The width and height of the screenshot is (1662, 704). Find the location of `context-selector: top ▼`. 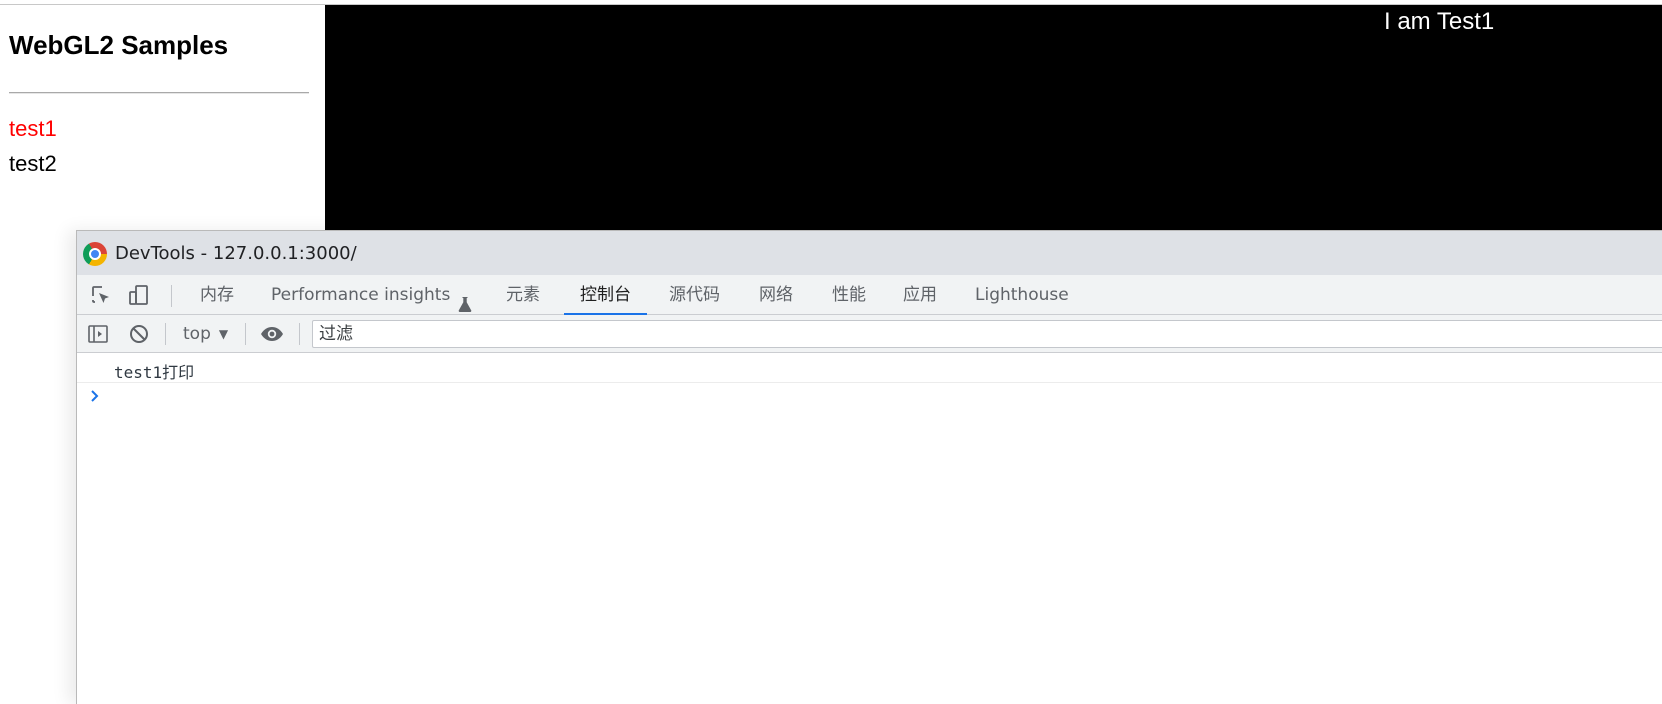

context-selector: top ▼ is located at coordinates (205, 334).